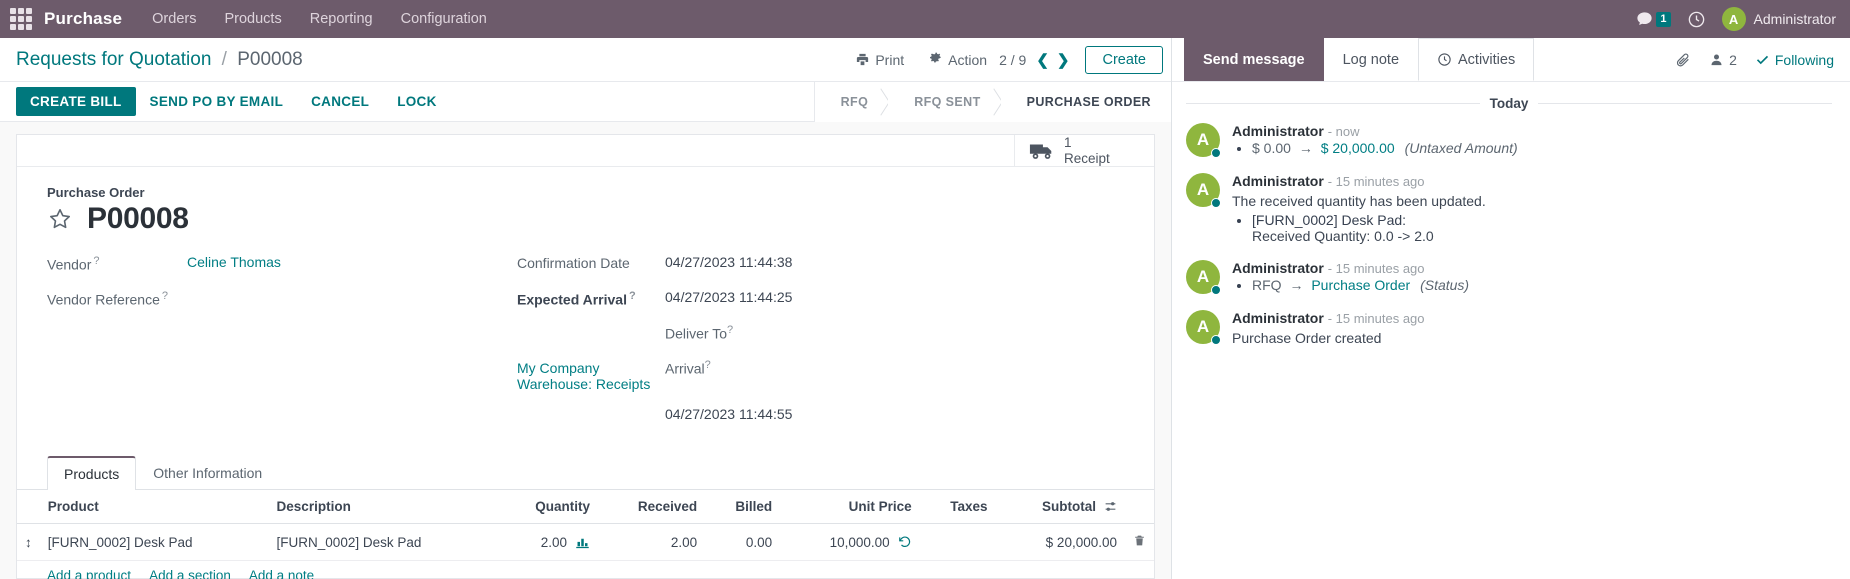 The width and height of the screenshot is (1850, 579). I want to click on followers-button: 2, so click(1723, 60).